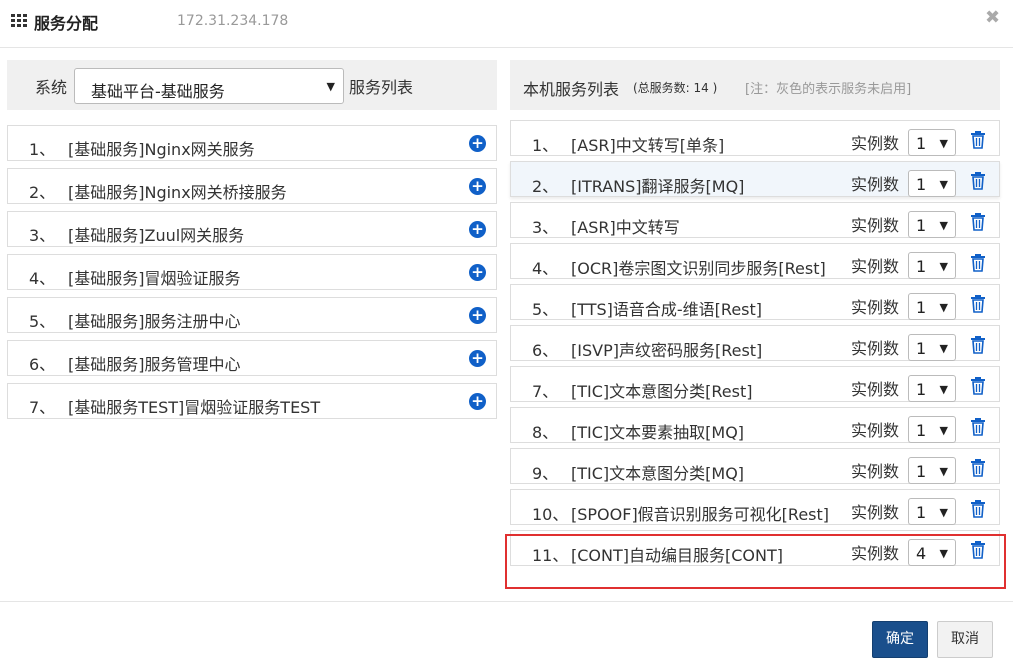  What do you see at coordinates (828, 89) in the screenshot?
I see `disabled-service-note: [注：灰色的表示服务未启用]` at bounding box center [828, 89].